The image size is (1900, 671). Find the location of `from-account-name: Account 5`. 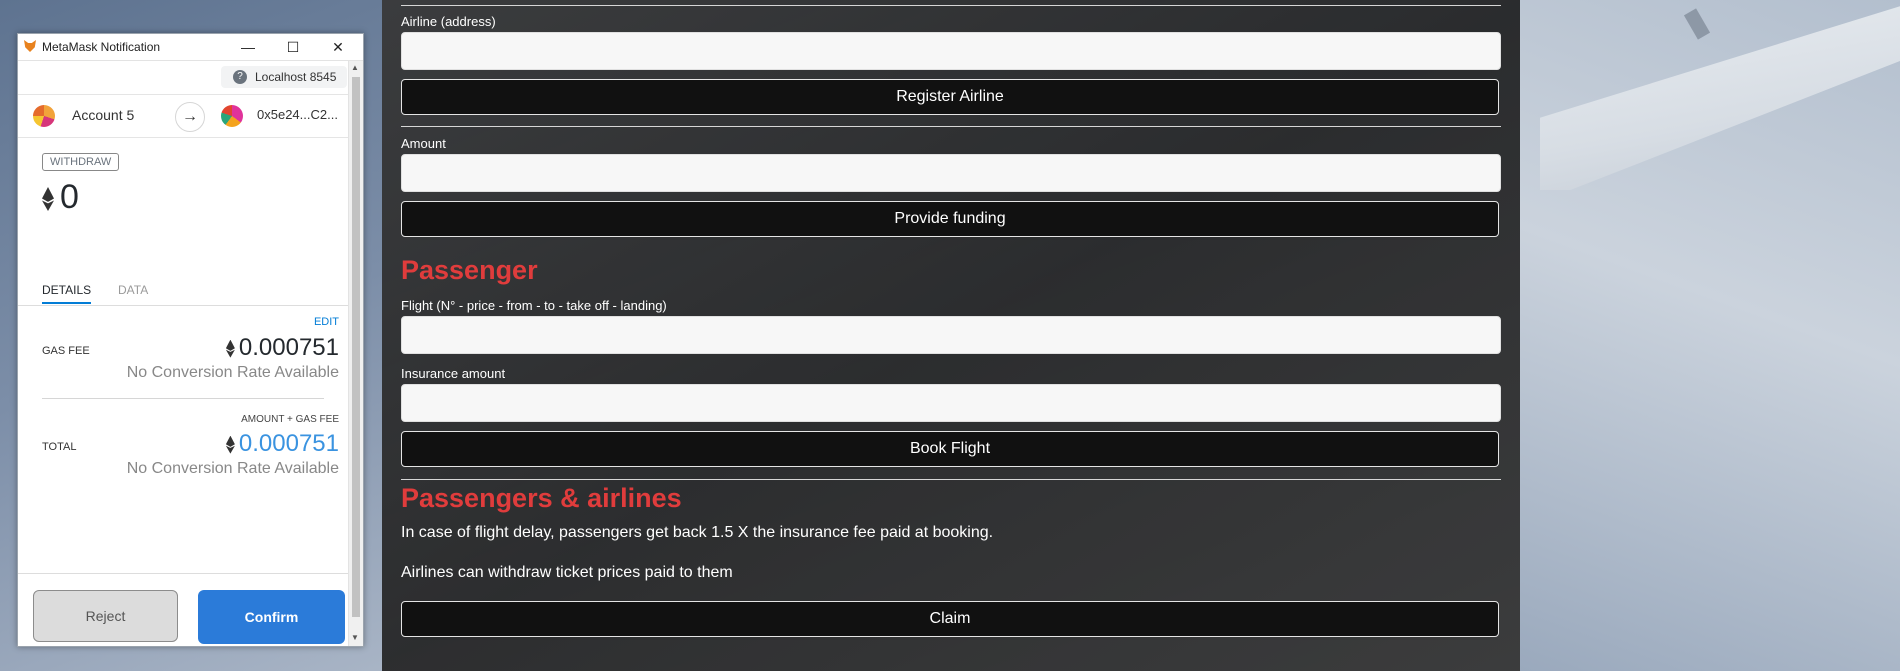

from-account-name: Account 5 is located at coordinates (103, 115).